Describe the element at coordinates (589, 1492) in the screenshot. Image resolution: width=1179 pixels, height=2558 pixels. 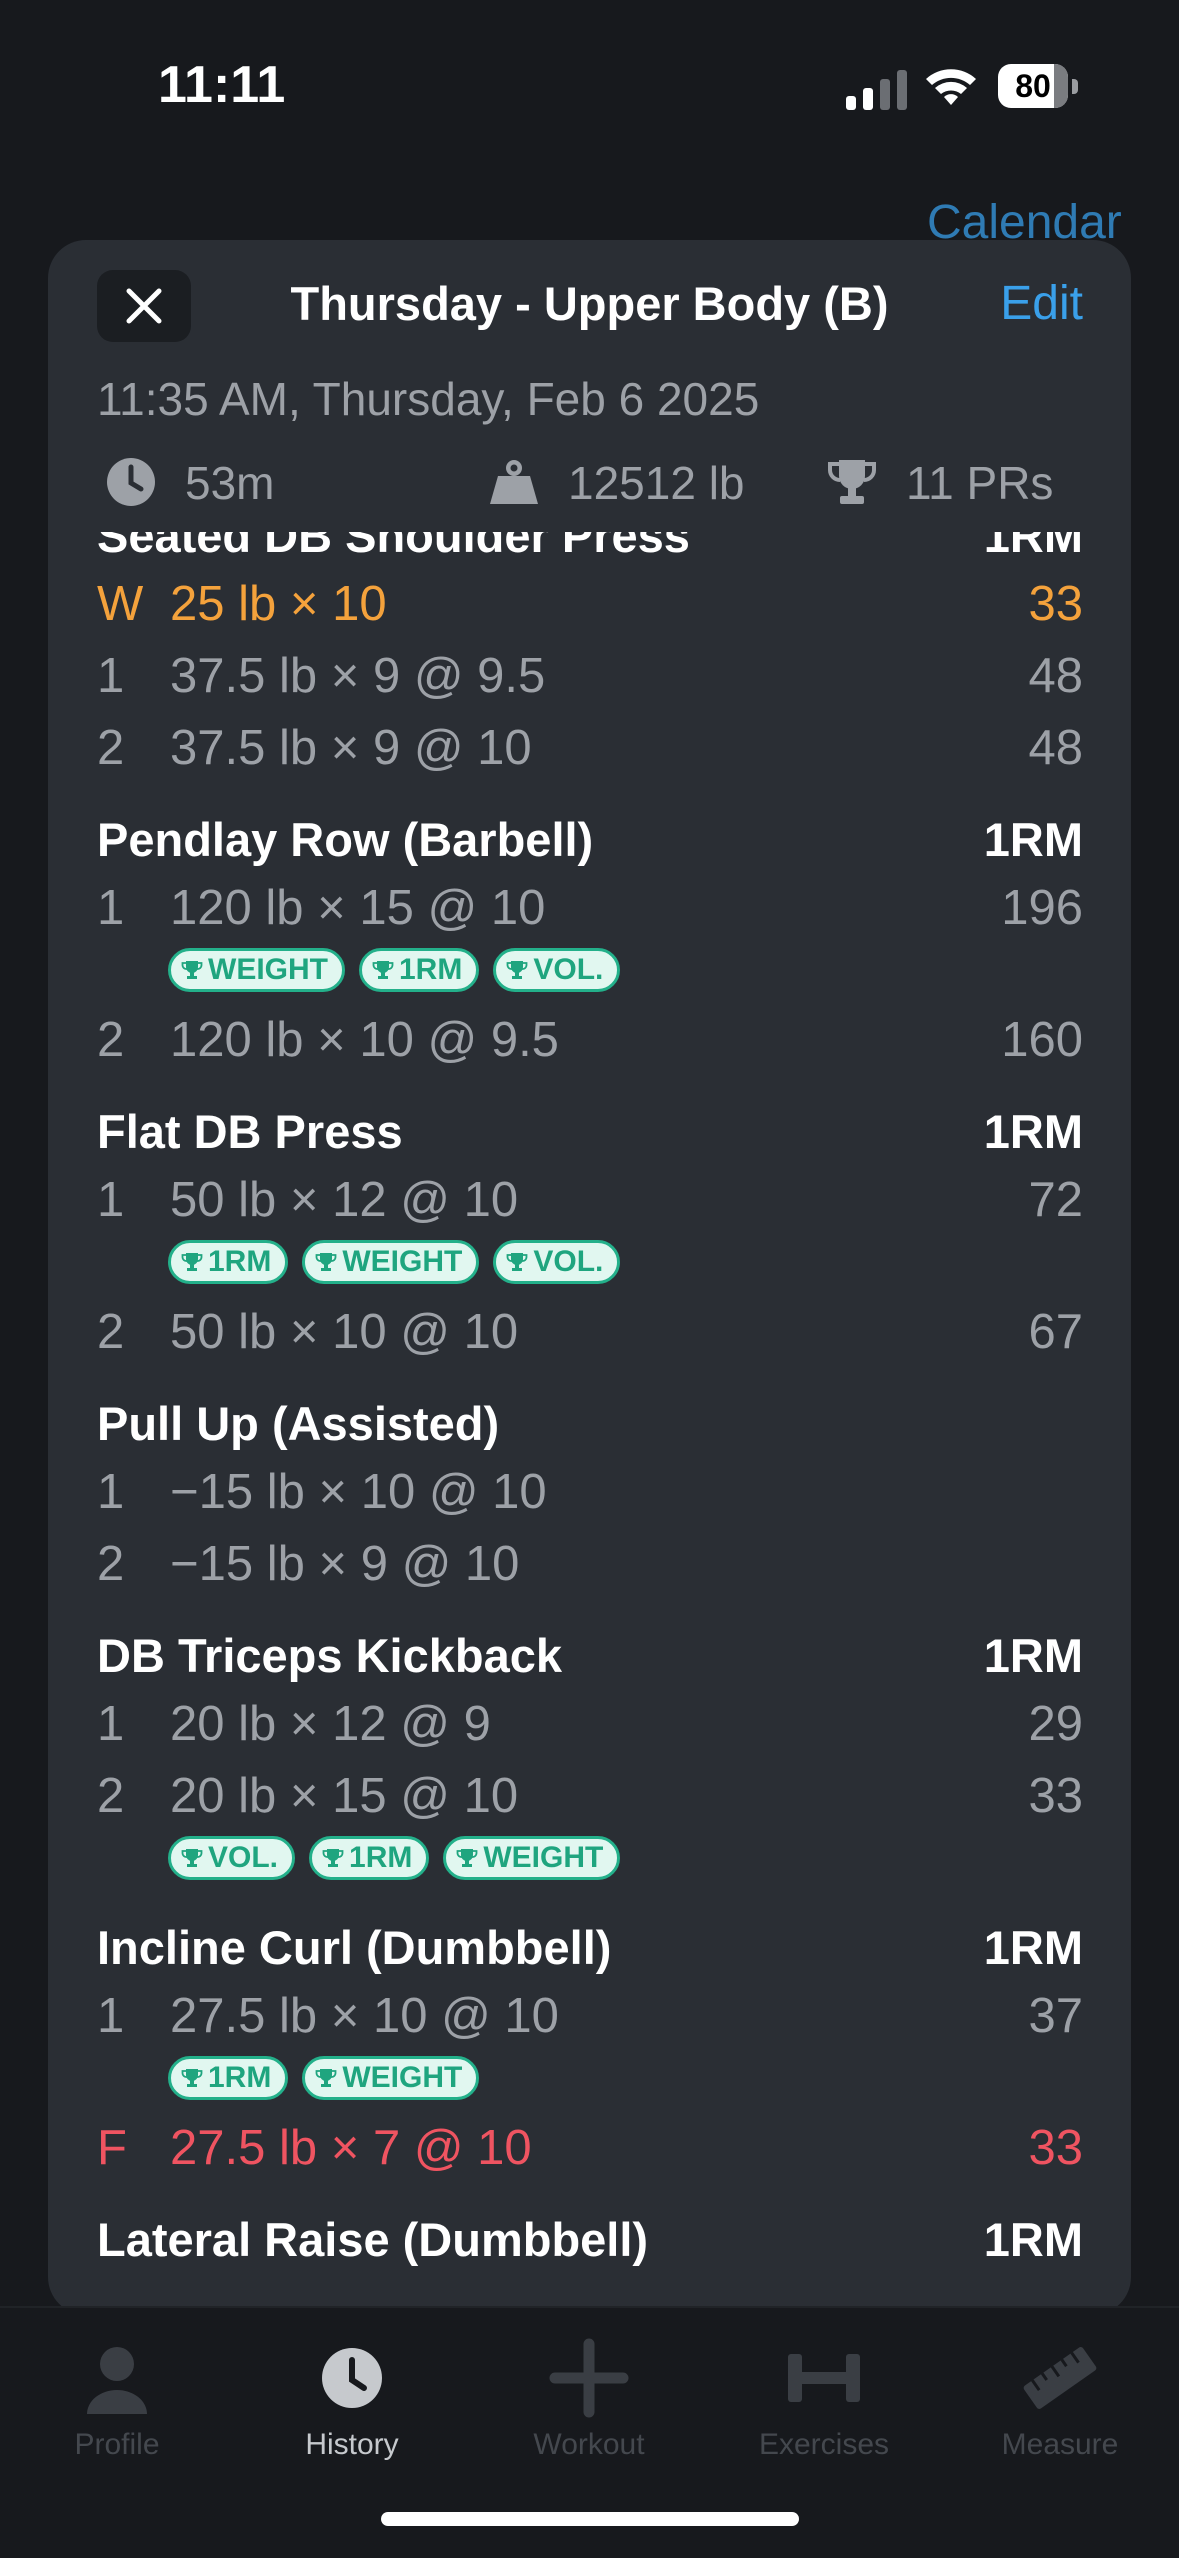
I see `set-row: 1 −15 lb × 10 @ 10` at that location.